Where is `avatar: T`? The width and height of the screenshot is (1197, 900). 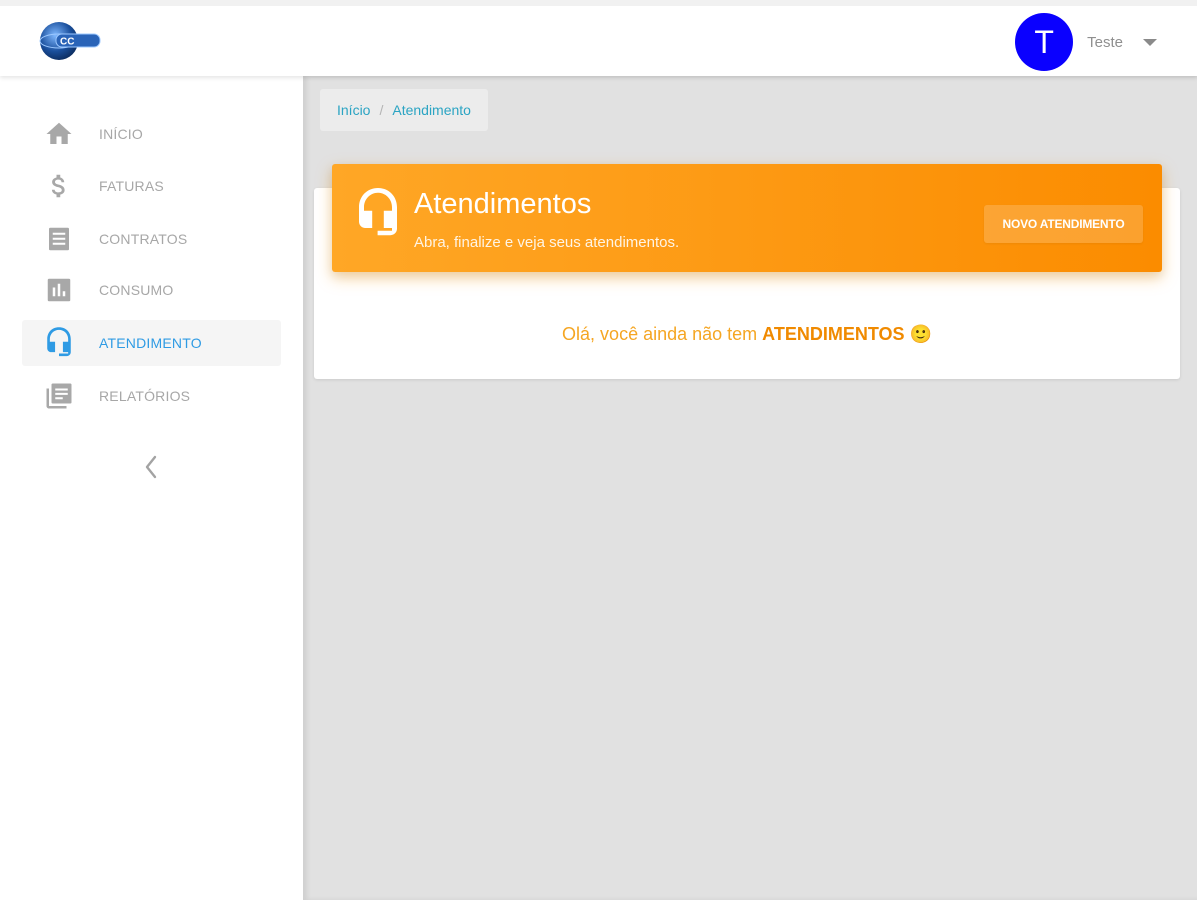 avatar: T is located at coordinates (1044, 42).